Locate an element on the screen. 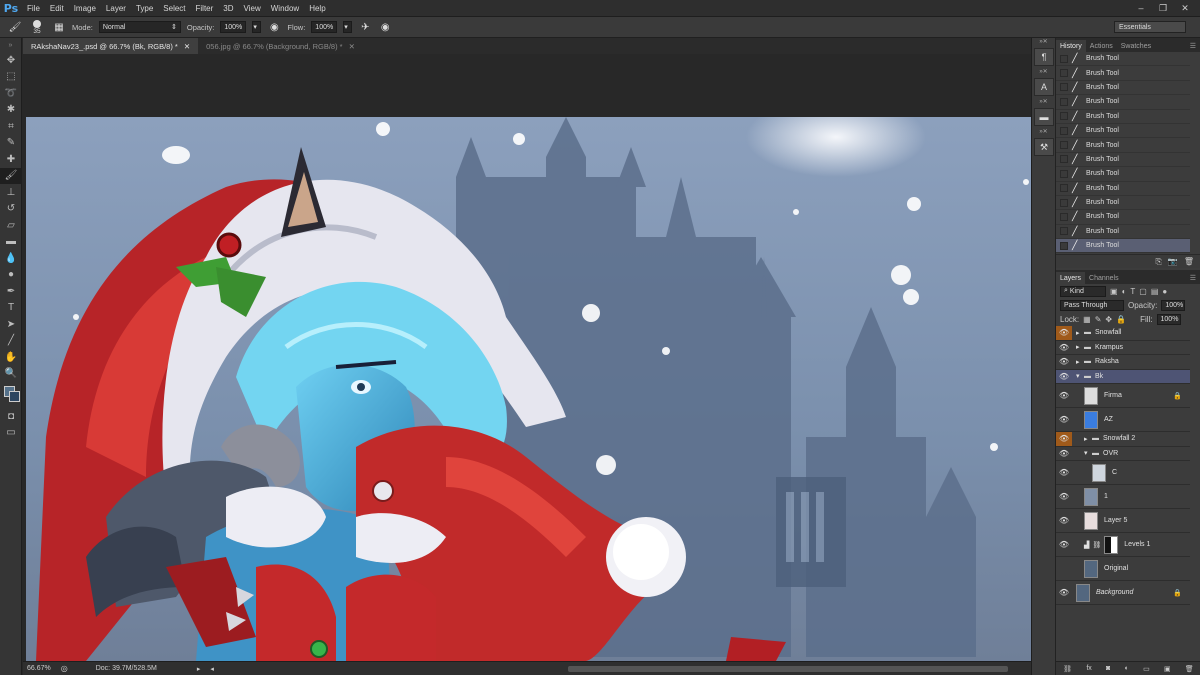  marquee-tool-icon: ⬚ is located at coordinates (11, 77).